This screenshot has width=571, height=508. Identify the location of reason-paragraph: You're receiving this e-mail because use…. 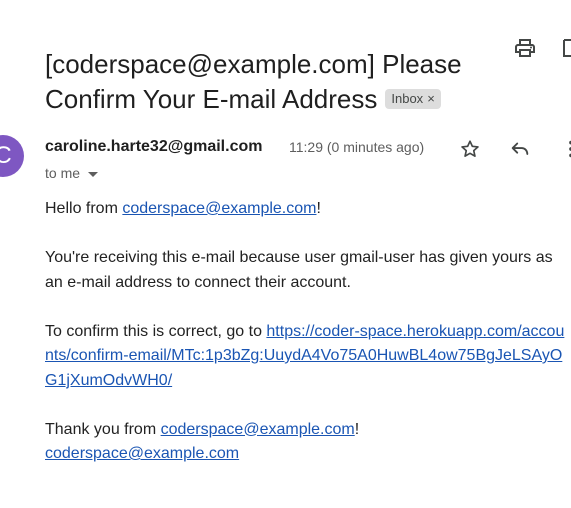
(299, 270).